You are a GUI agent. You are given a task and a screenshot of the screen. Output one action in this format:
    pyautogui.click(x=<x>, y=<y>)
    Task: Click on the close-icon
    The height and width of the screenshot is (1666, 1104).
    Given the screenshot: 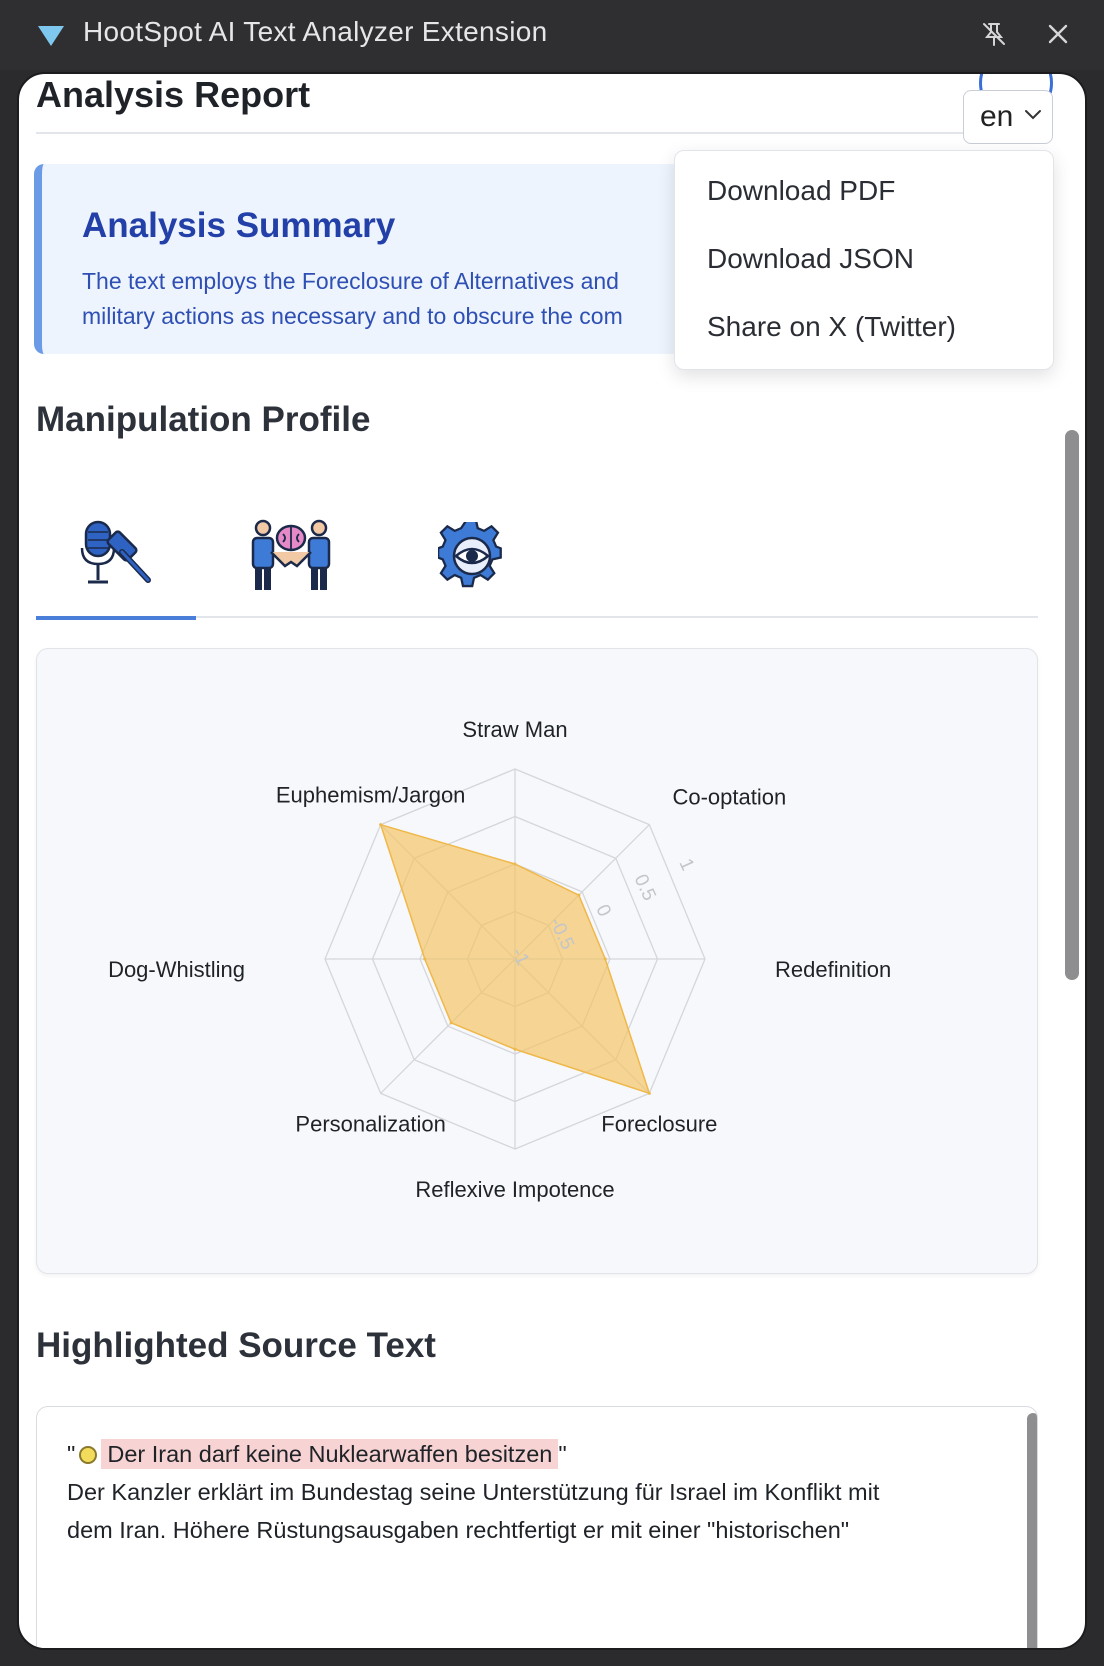 What is the action you would take?
    pyautogui.click(x=1058, y=34)
    